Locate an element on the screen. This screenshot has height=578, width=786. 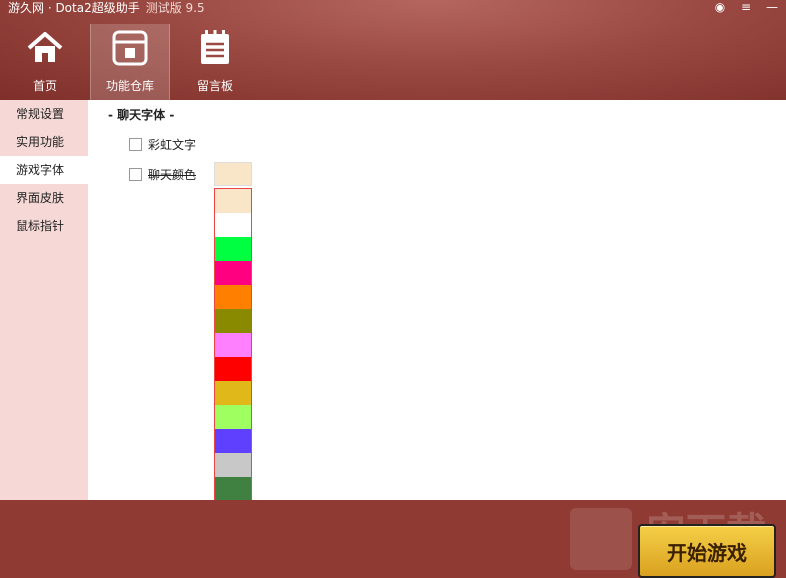
chat-color-option: 聊天颜色 is located at coordinates (162, 174).